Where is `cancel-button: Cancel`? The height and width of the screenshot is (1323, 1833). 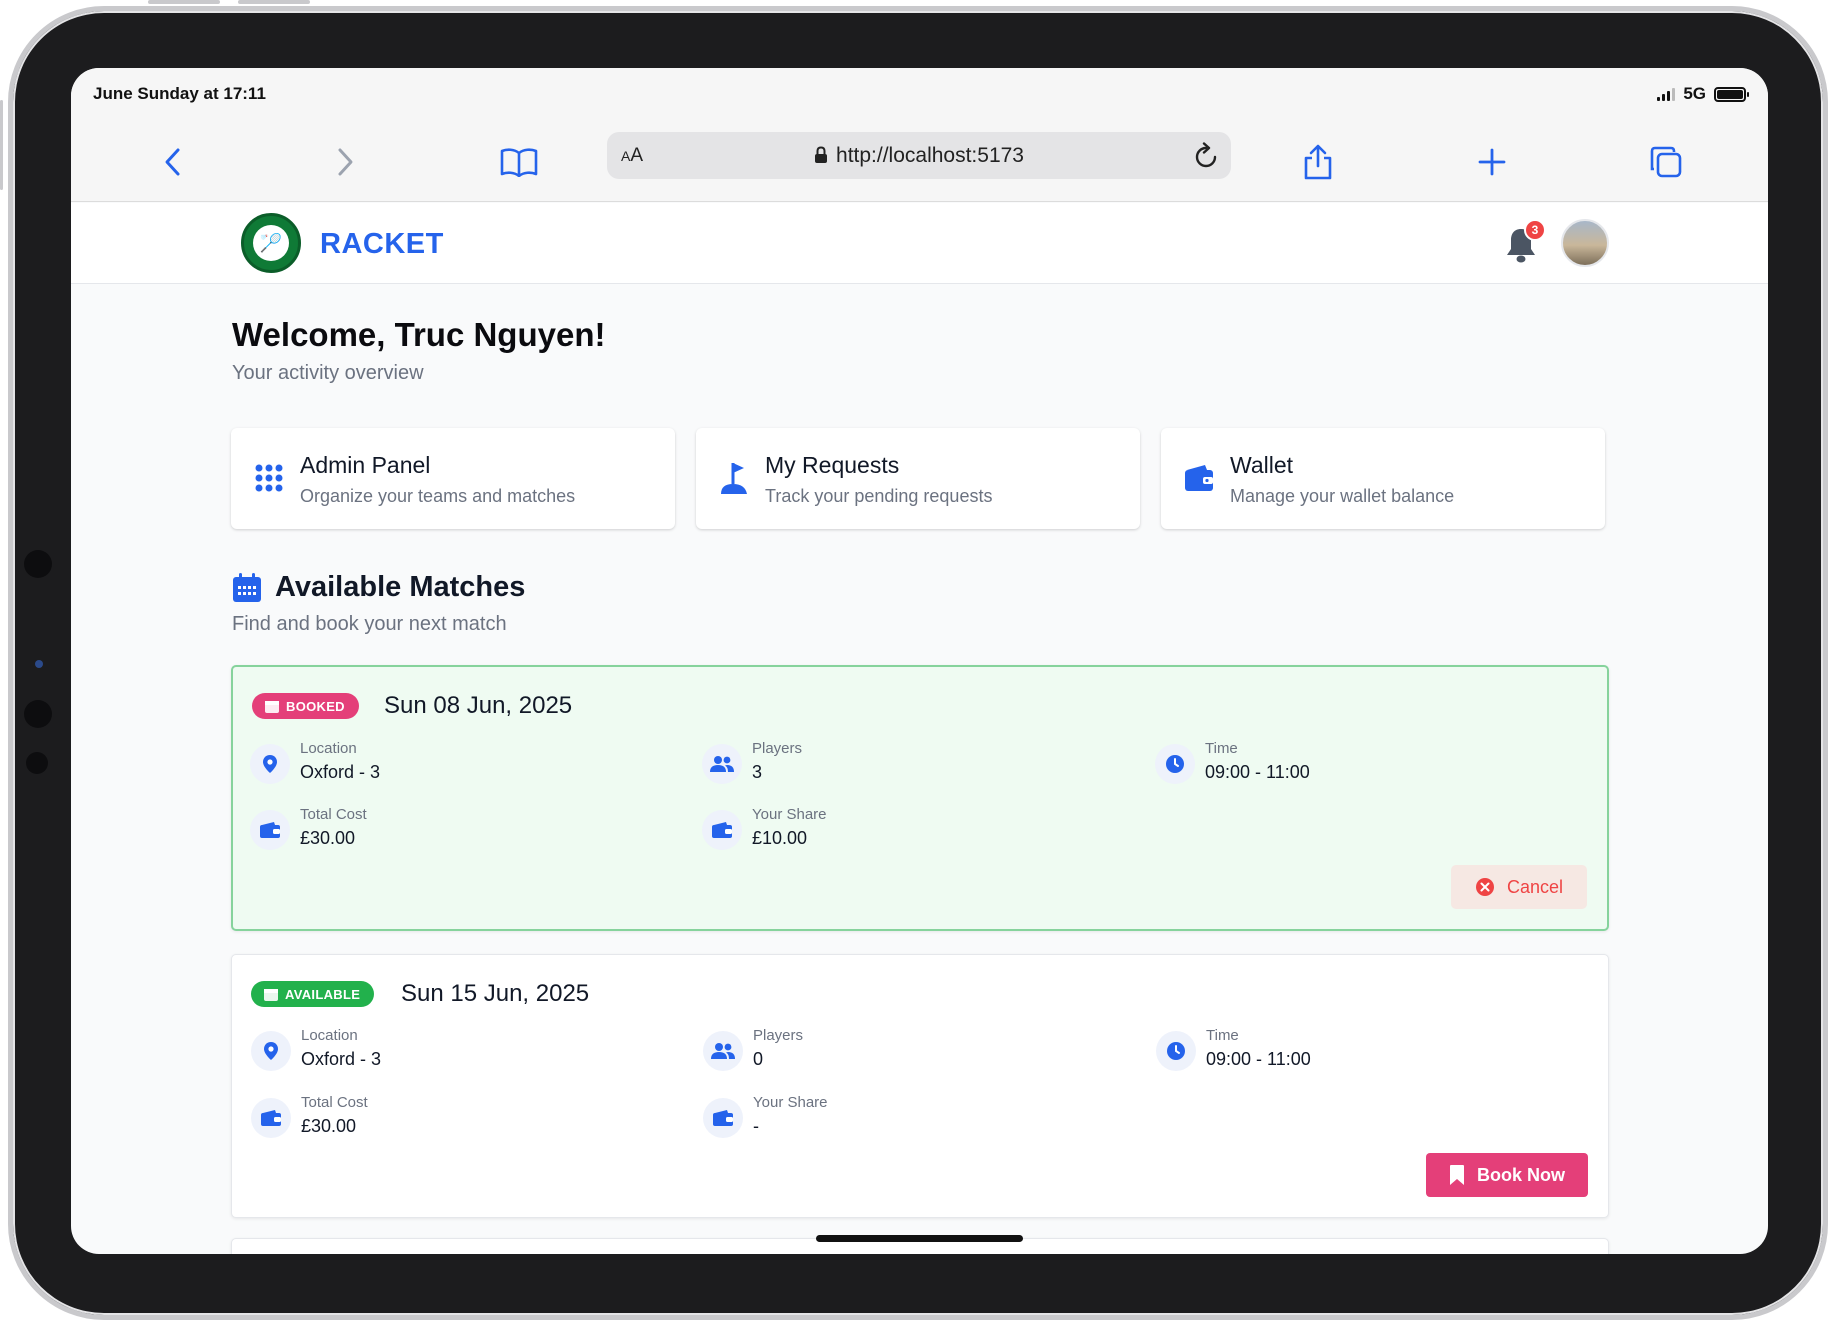 cancel-button: Cancel is located at coordinates (1519, 887).